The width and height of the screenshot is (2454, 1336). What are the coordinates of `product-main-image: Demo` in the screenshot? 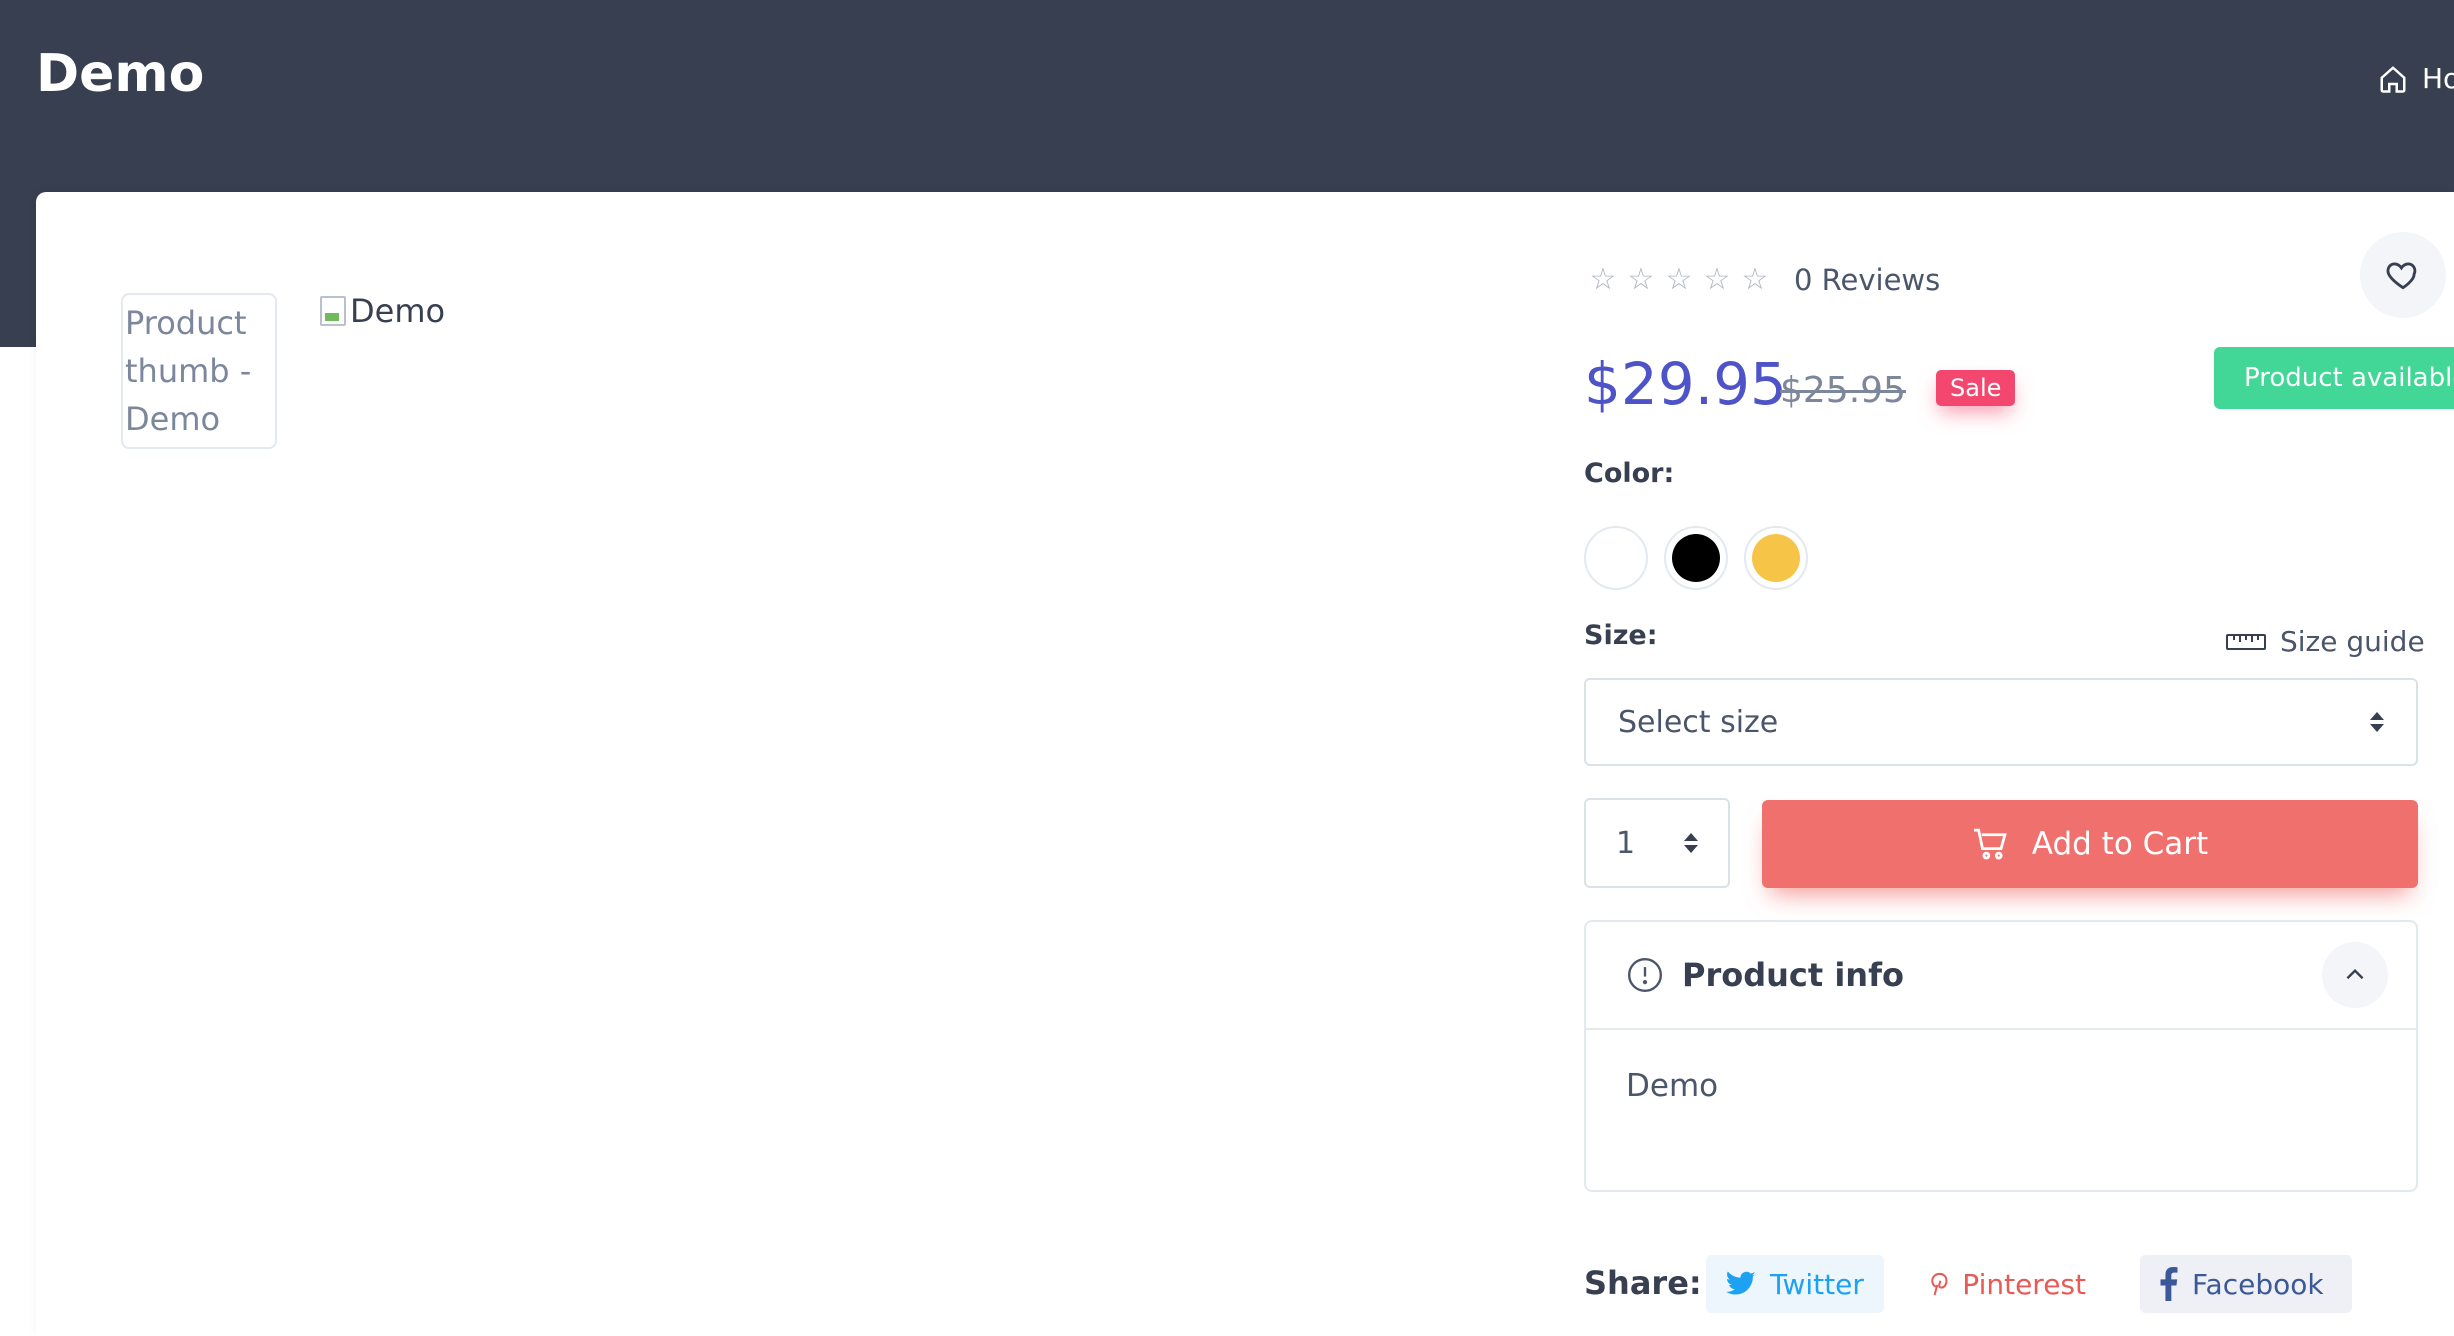 It's located at (382, 311).